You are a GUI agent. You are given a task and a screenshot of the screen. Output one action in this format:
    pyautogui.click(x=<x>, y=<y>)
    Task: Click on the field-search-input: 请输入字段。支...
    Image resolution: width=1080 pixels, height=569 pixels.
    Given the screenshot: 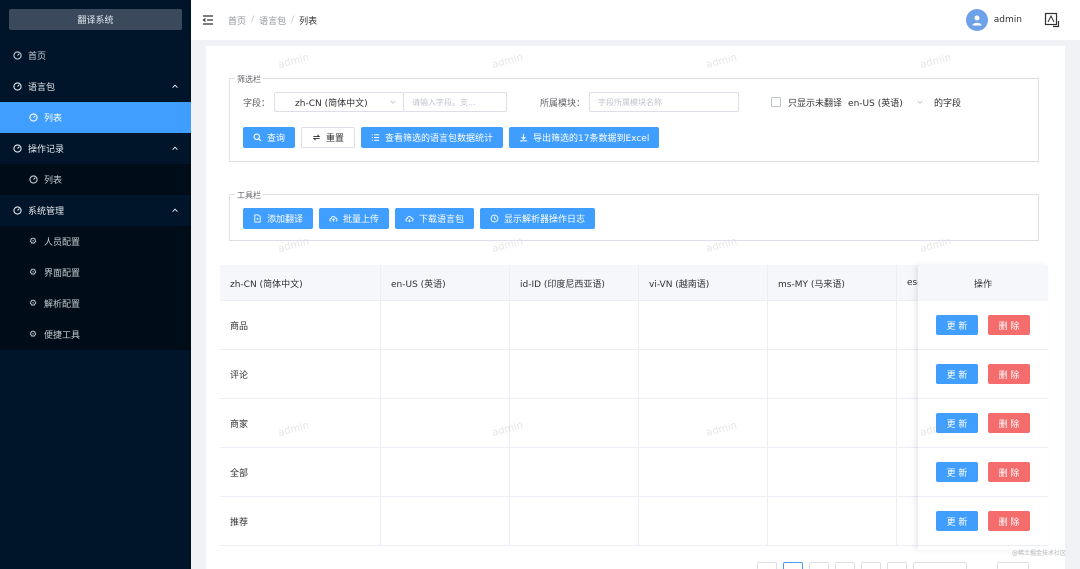 What is the action you would take?
    pyautogui.click(x=455, y=102)
    